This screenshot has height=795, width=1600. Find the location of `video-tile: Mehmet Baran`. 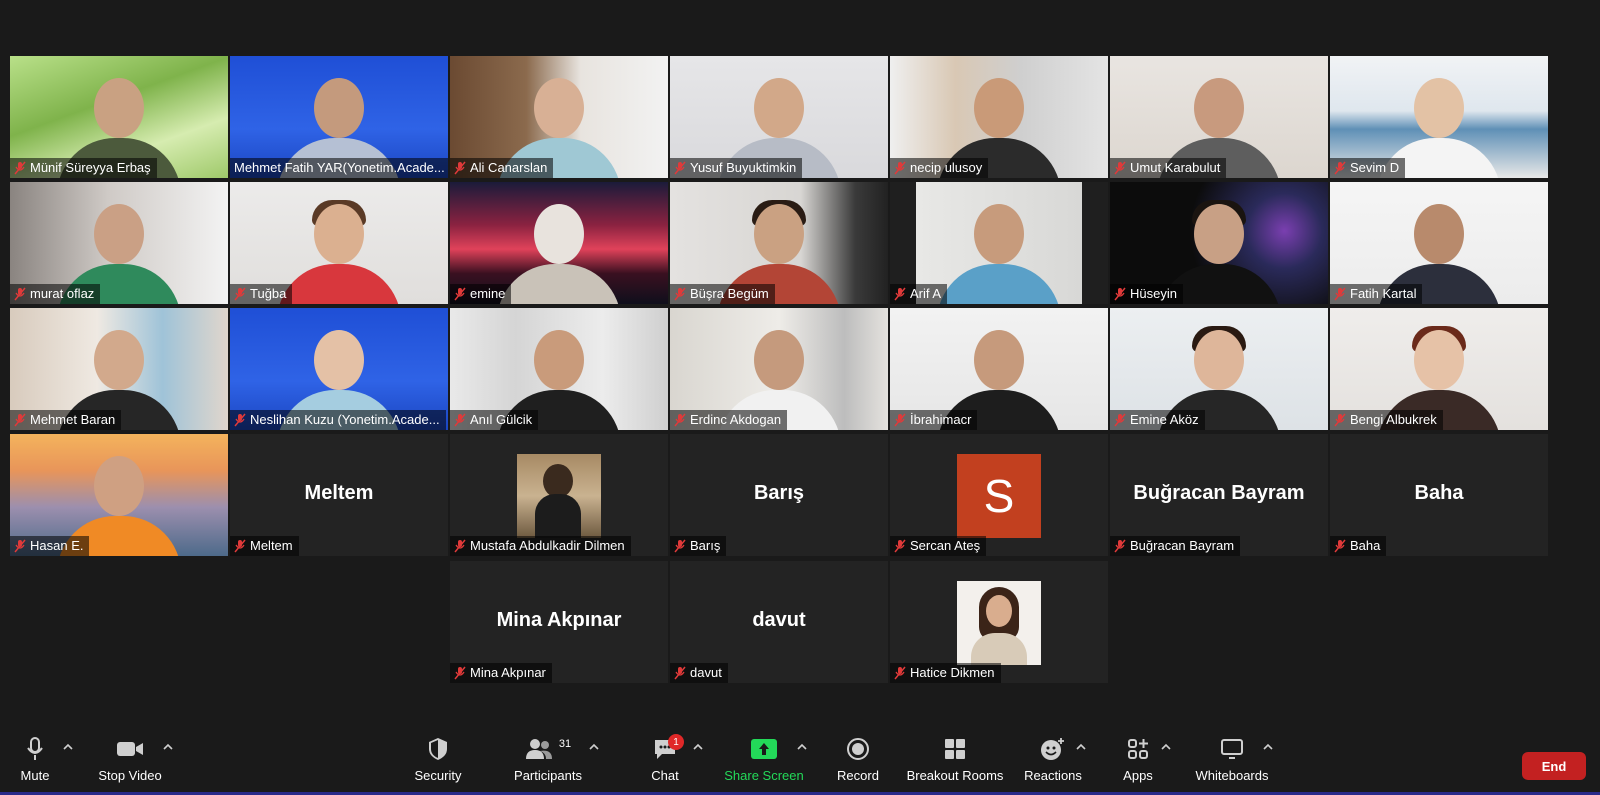

video-tile: Mehmet Baran is located at coordinates (119, 369).